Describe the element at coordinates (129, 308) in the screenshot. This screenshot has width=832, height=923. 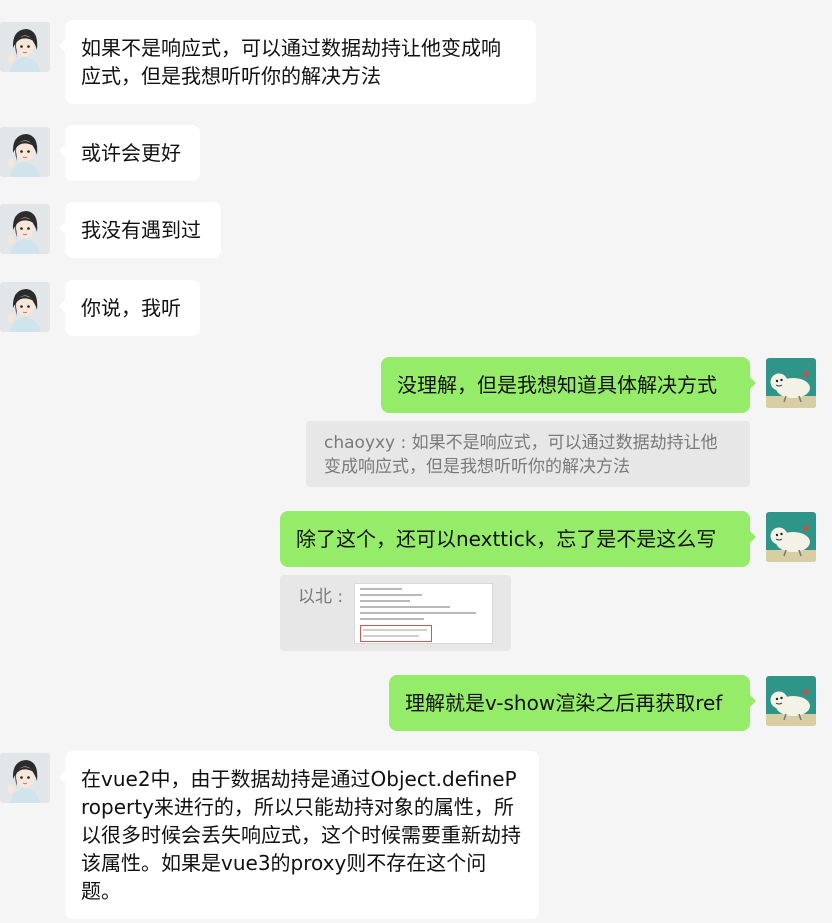
I see `chat-message: 你说，我听` at that location.